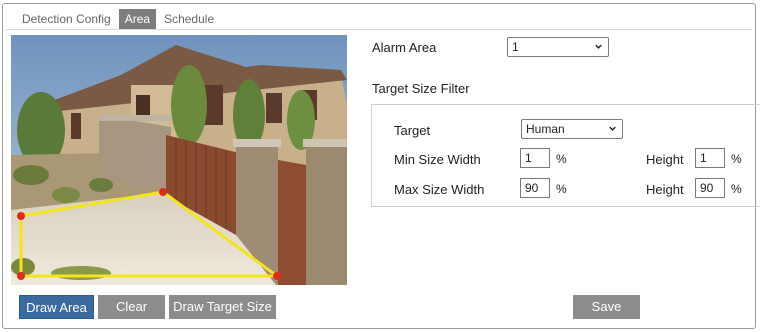  I want to click on tab-divider, so click(379, 29).